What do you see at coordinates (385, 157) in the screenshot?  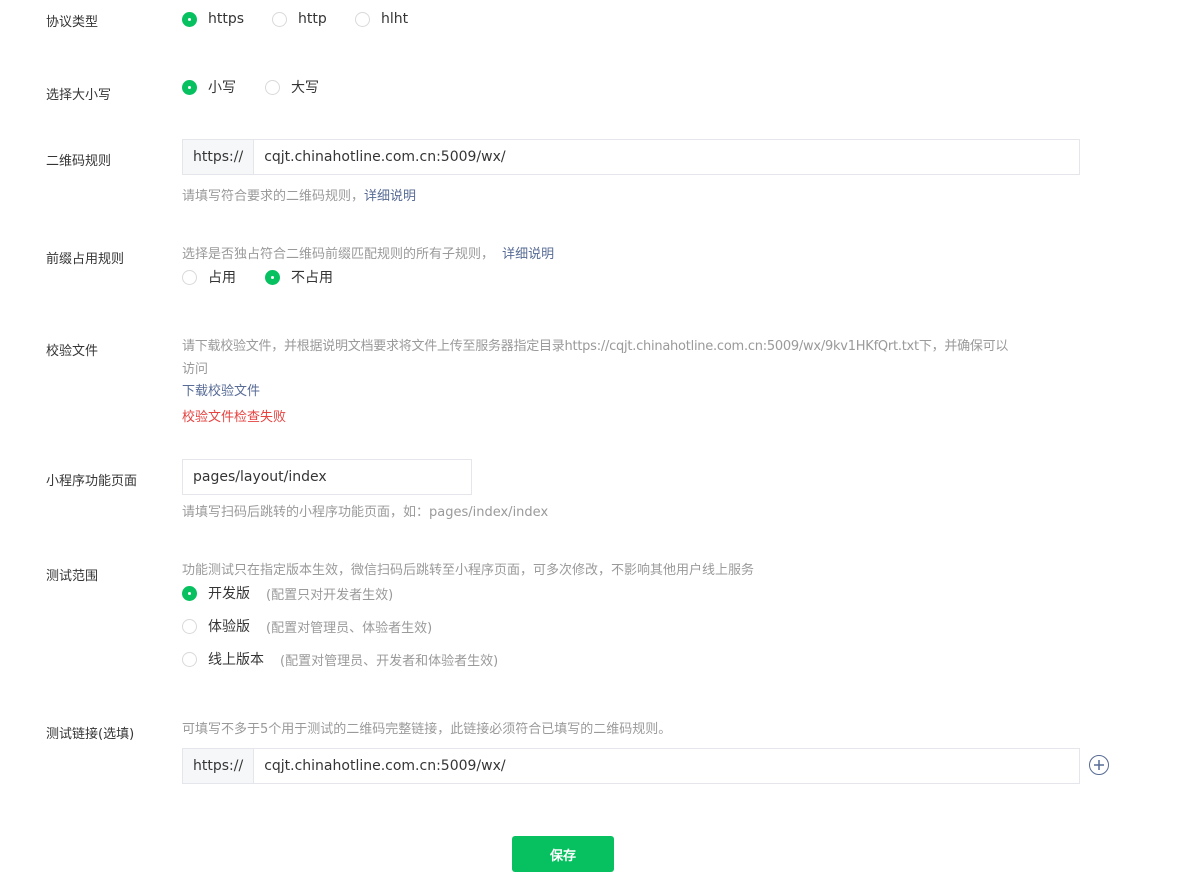 I see `qr-rule-value: cqjt.chinahotline.com.cn:5009/wx/` at bounding box center [385, 157].